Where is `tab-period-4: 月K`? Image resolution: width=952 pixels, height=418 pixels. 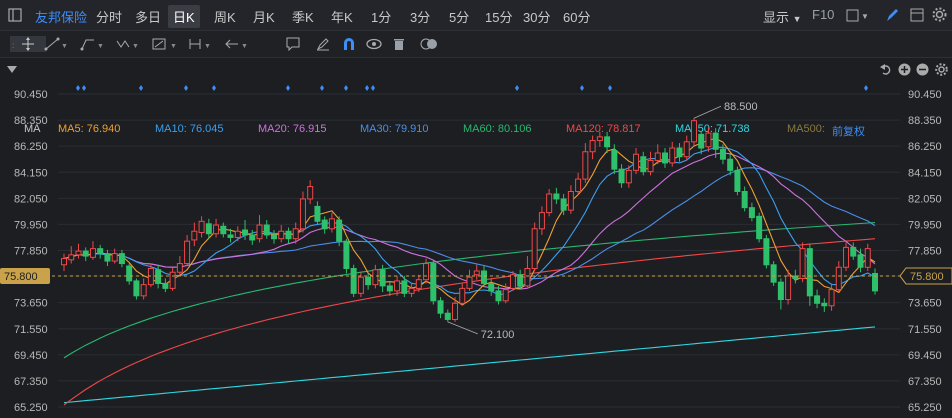
tab-period-4: 月K is located at coordinates (264, 16).